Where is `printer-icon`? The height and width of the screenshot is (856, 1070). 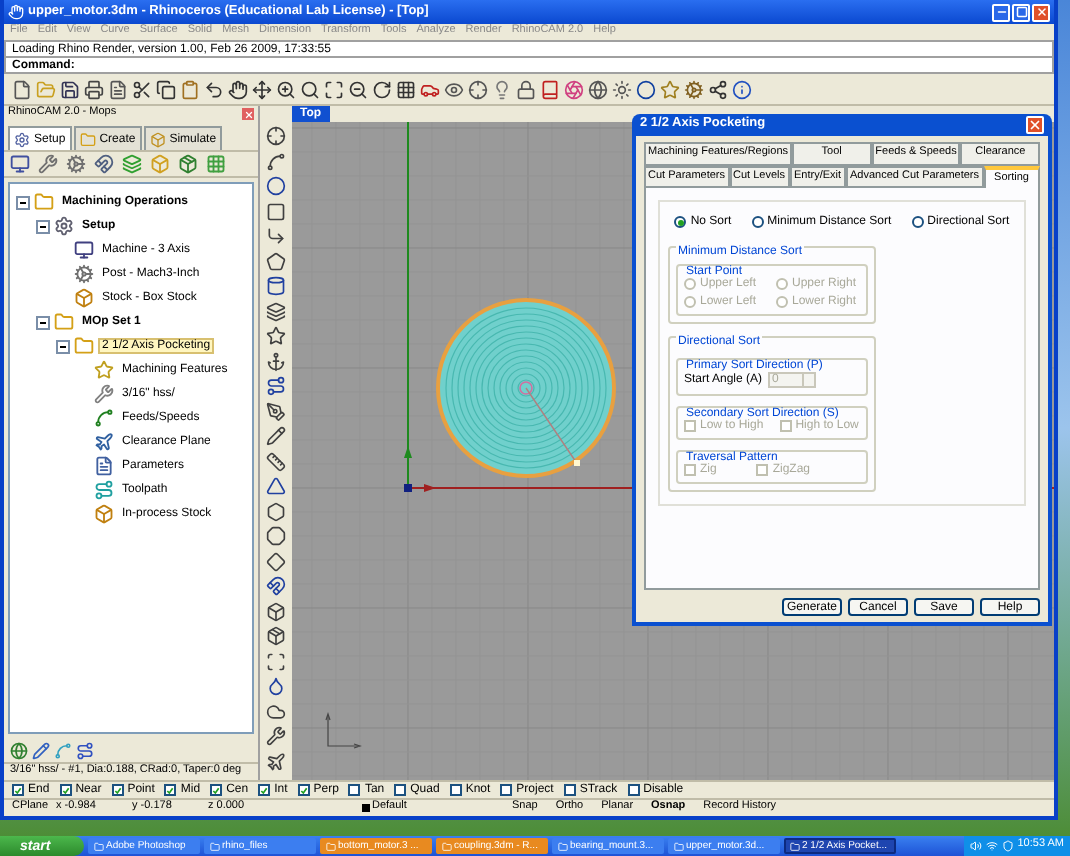 printer-icon is located at coordinates (94, 89).